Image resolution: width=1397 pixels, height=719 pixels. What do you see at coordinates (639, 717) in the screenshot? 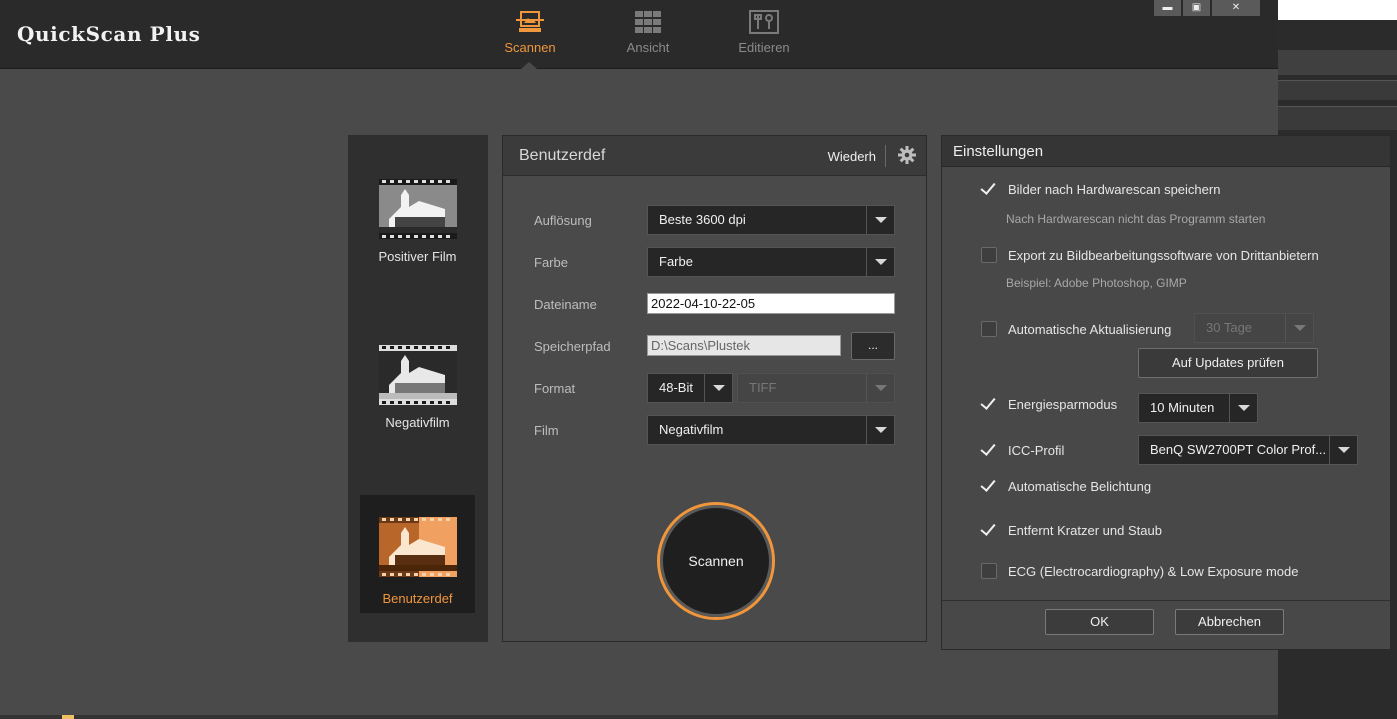
I see `status-strip` at bounding box center [639, 717].